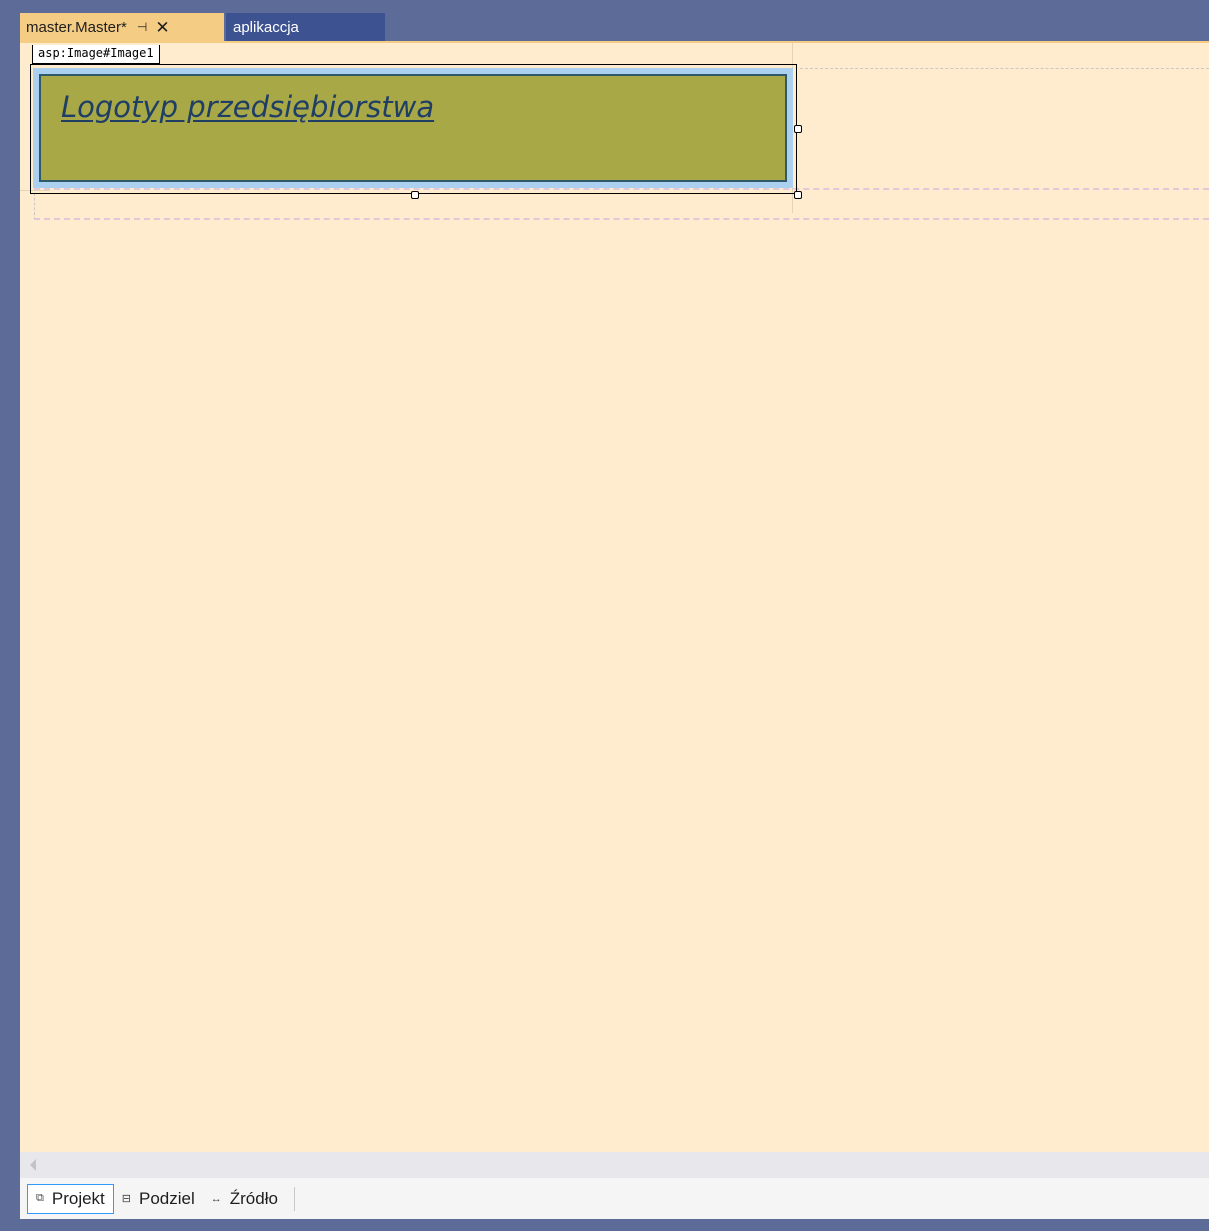 The width and height of the screenshot is (1209, 1231). I want to click on tab-aplikaccja: aplikaccja, so click(305, 27).